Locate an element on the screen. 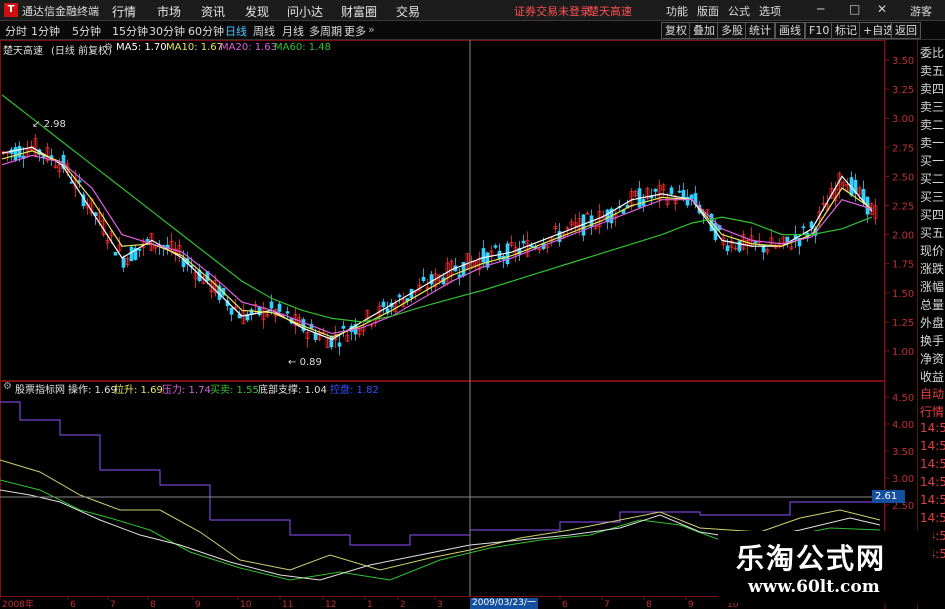  price-tick-label: 1.50 is located at coordinates (903, 294).